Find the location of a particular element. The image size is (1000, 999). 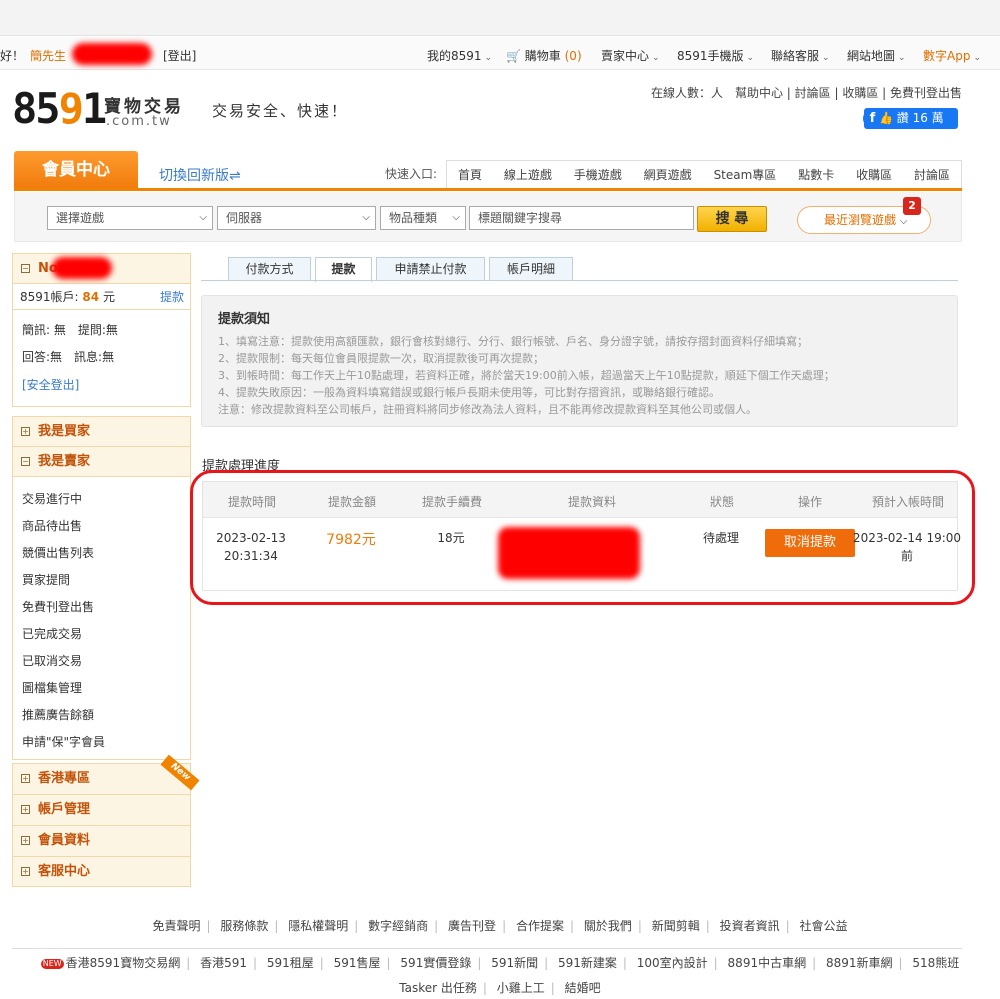

quick-entry-label: 快速入口: is located at coordinates (411, 174).